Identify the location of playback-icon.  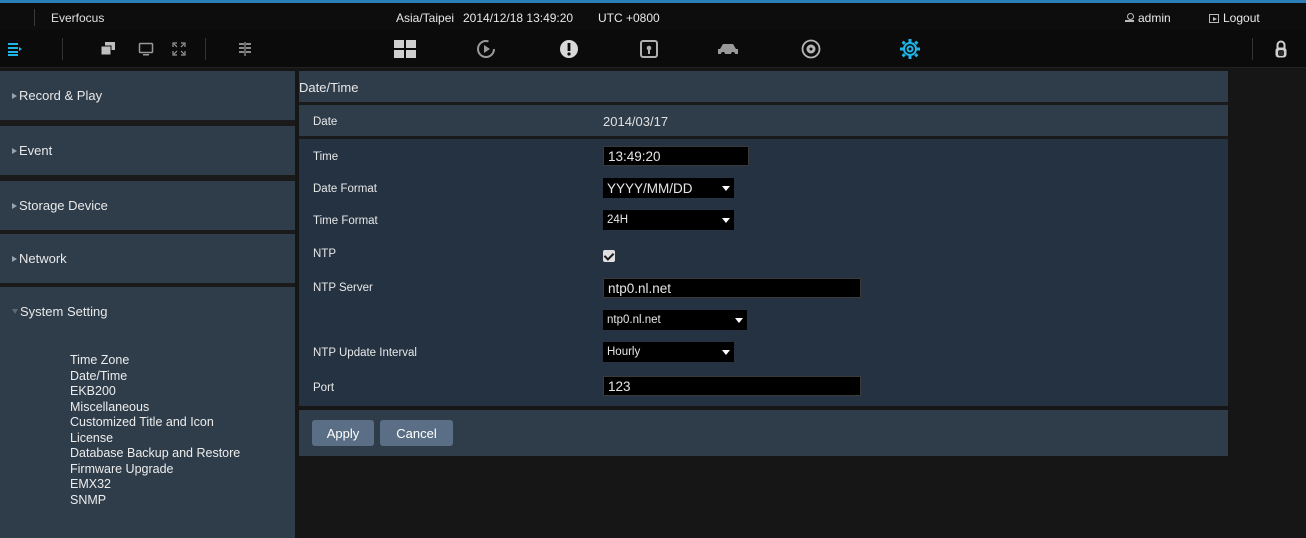
(486, 49).